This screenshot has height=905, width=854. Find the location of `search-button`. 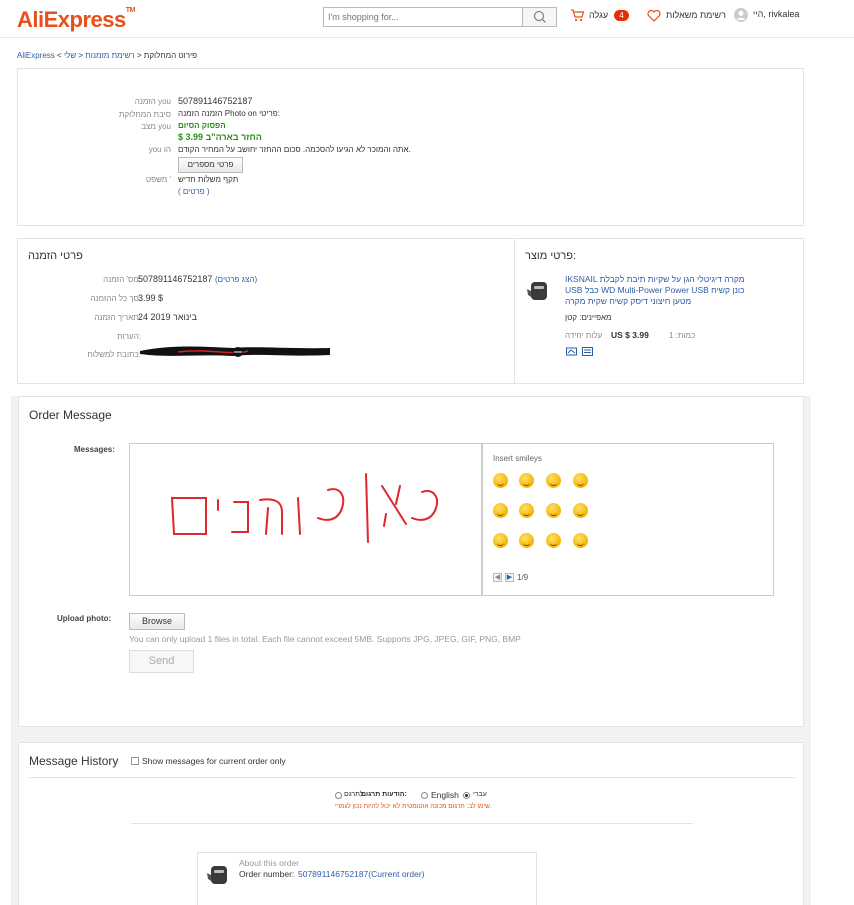

search-button is located at coordinates (539, 17).